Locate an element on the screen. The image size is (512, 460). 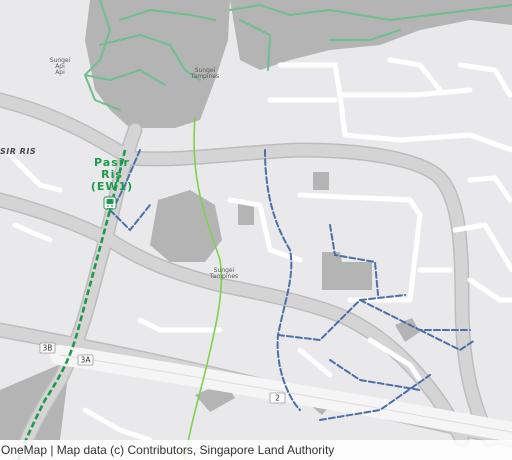
road-shield-3b: 3B is located at coordinates (47, 348).